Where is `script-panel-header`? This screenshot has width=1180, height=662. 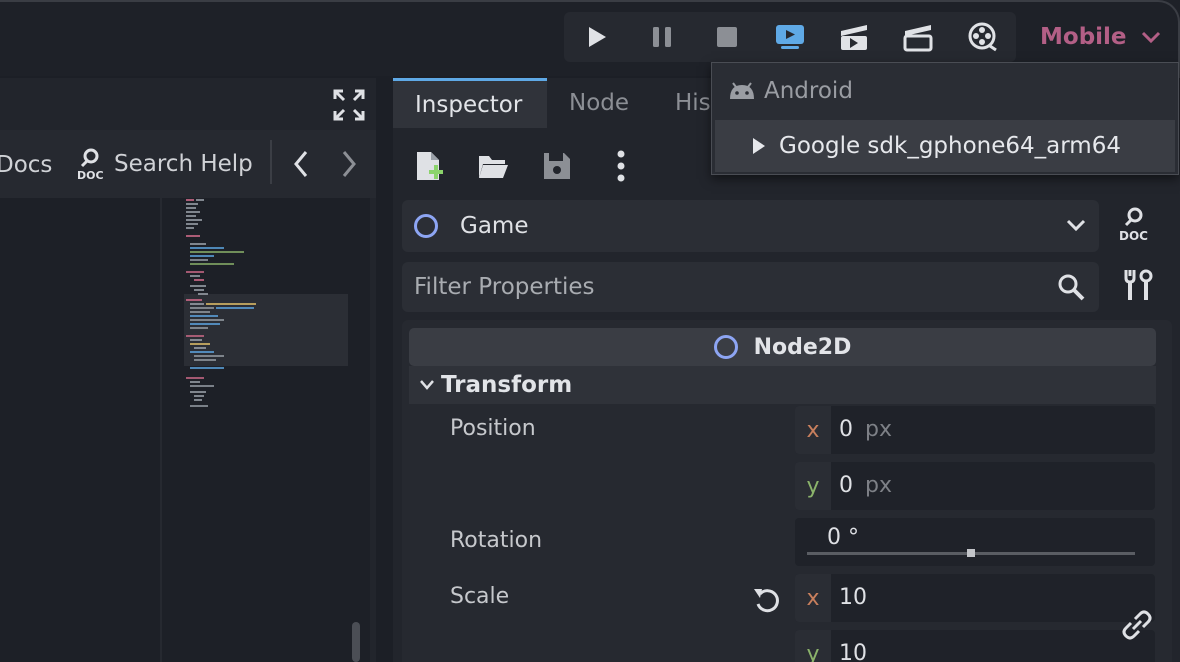
script-panel-header is located at coordinates (188, 103).